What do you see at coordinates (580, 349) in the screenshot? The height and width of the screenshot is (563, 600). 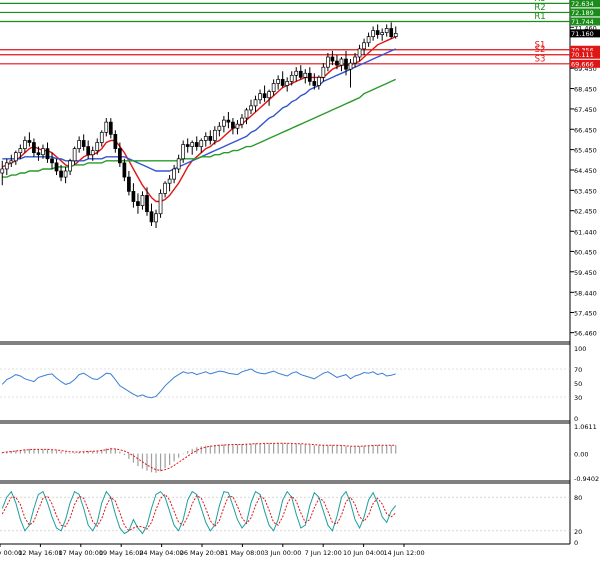 I see `rsi-tick-label: 100` at bounding box center [580, 349].